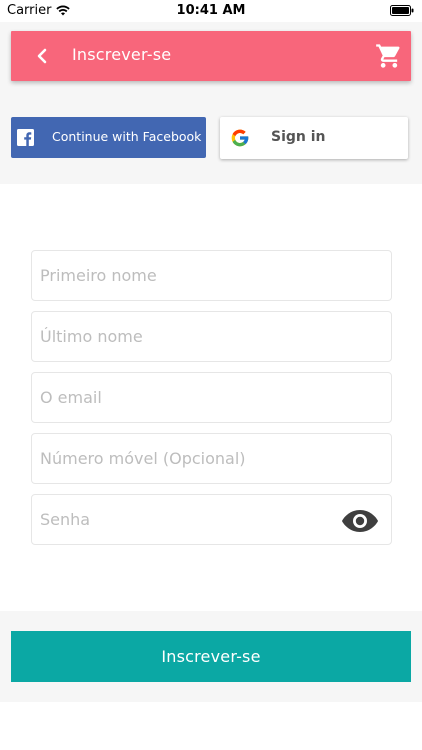 The height and width of the screenshot is (750, 422). I want to click on status-bar: Carrier 10:41 AM, so click(211, 11).